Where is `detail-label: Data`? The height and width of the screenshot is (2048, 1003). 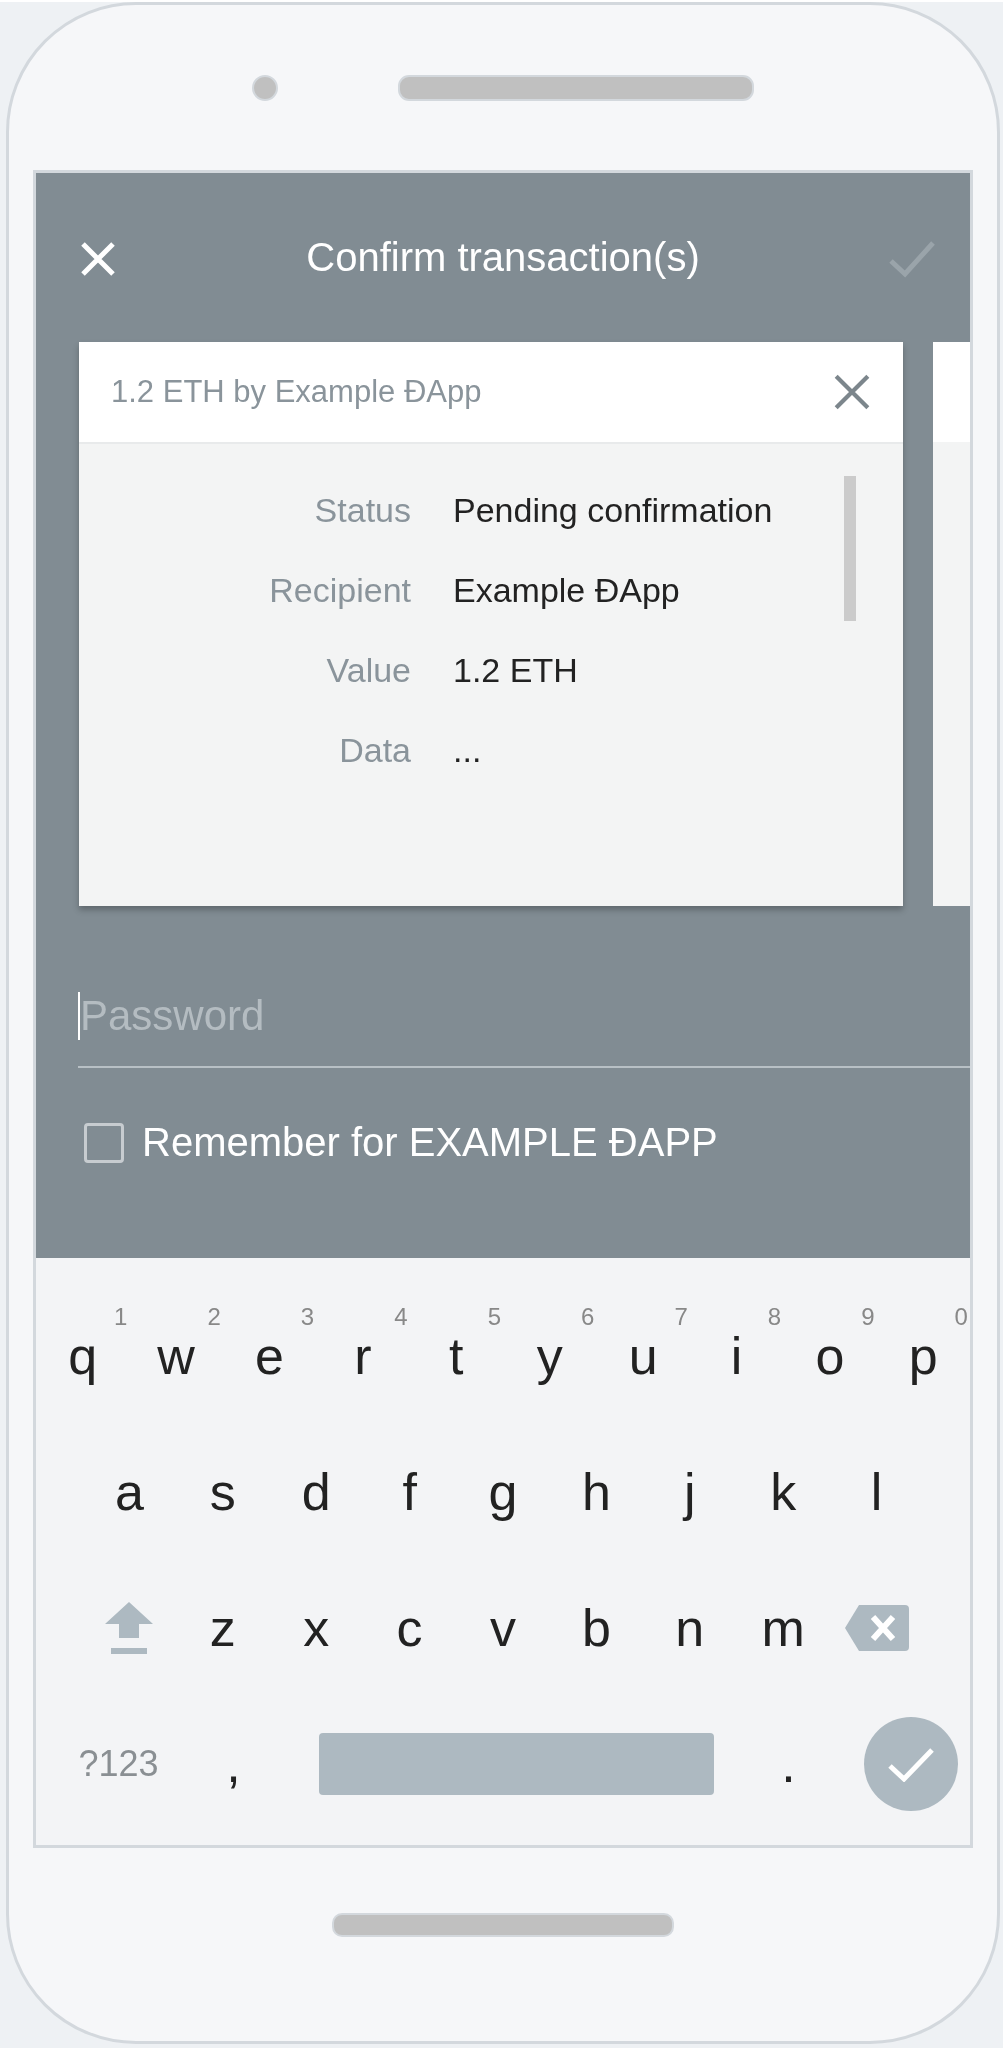
detail-label: Data is located at coordinates (374, 750).